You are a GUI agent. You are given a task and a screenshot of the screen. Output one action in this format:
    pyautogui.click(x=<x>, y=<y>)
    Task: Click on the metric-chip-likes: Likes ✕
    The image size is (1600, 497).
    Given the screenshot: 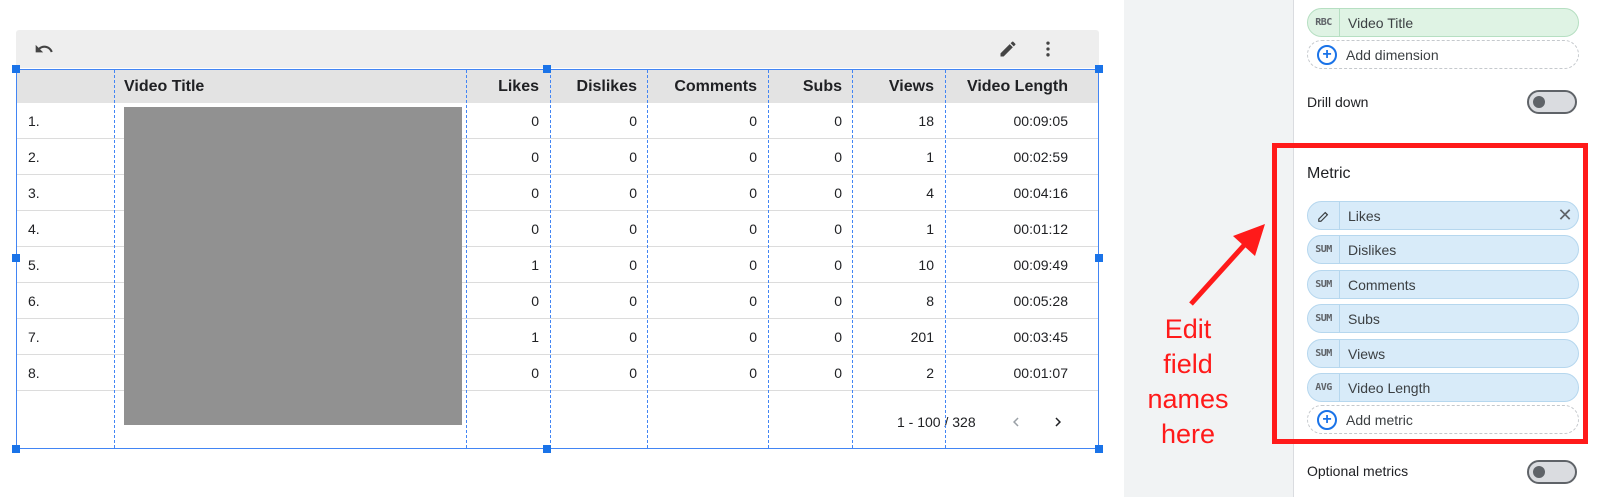 What is the action you would take?
    pyautogui.click(x=1443, y=215)
    